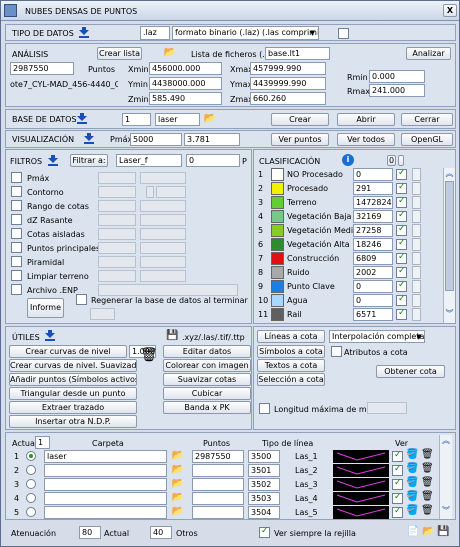 This screenshot has width=460, height=547. Describe the element at coordinates (445, 477) in the screenshot. I see `capas-scrollbar: ︽ ︾` at that location.